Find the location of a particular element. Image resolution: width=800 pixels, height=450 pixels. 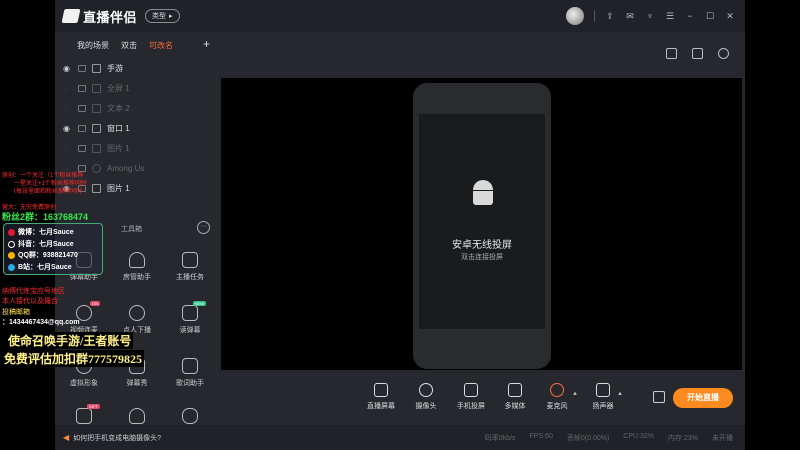

tab-double-click: 双击 is located at coordinates (129, 45).